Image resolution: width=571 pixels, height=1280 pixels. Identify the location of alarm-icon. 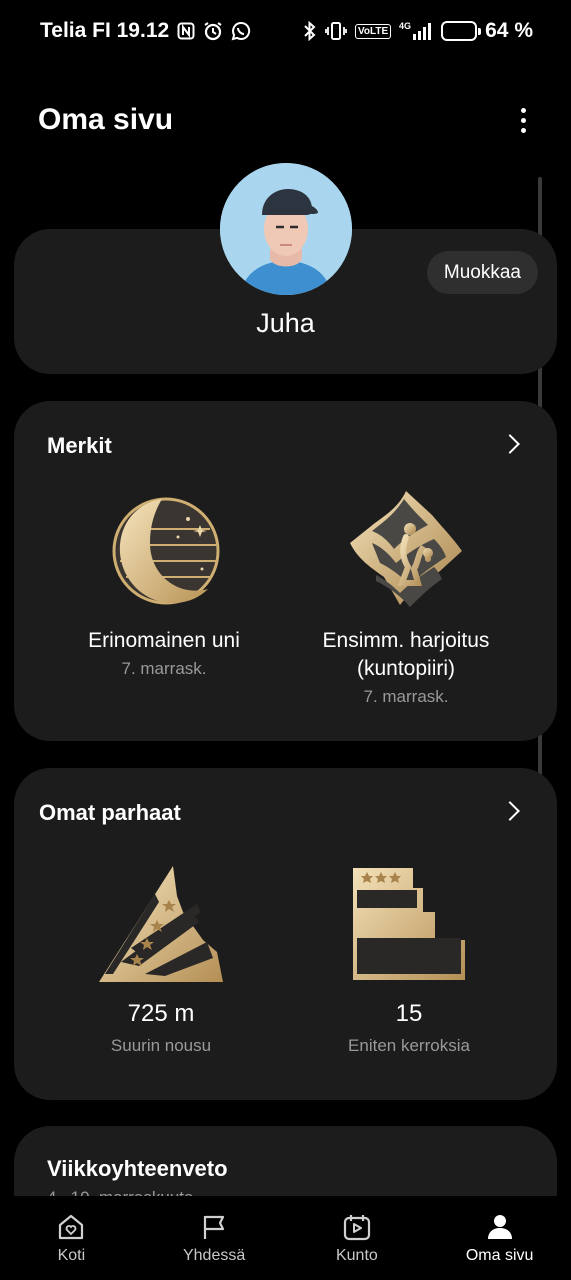
(213, 31).